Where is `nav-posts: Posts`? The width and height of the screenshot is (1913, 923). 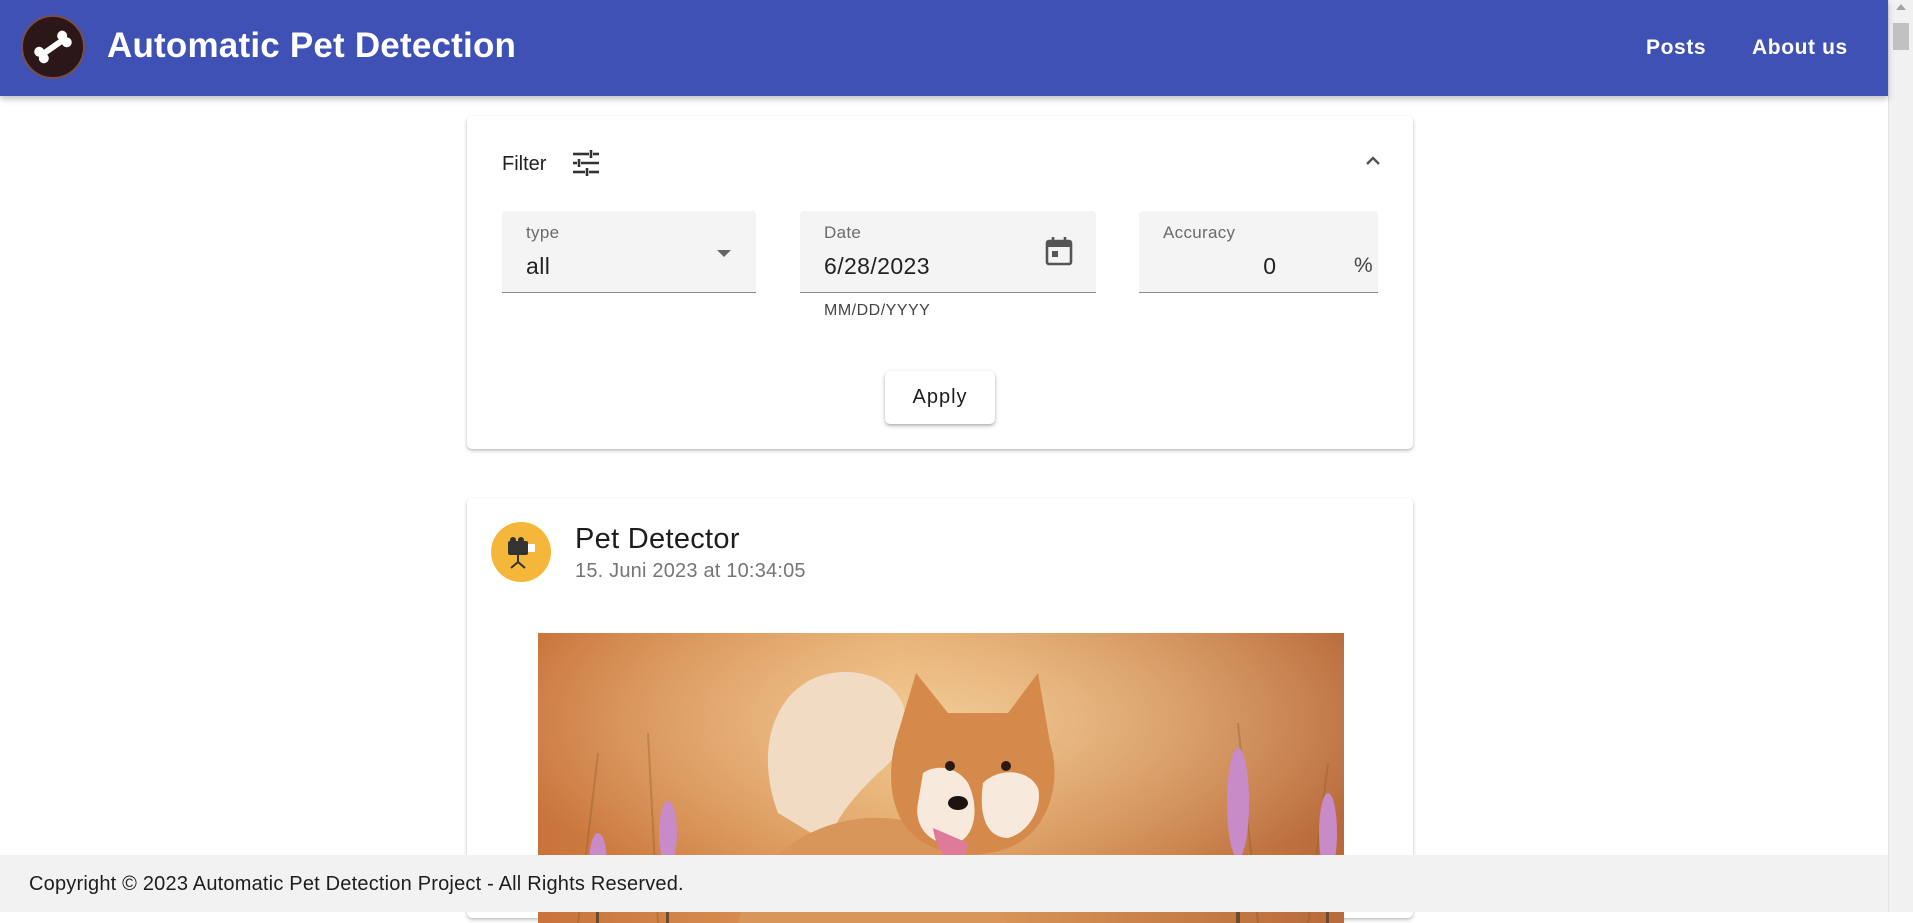 nav-posts: Posts is located at coordinates (1676, 48).